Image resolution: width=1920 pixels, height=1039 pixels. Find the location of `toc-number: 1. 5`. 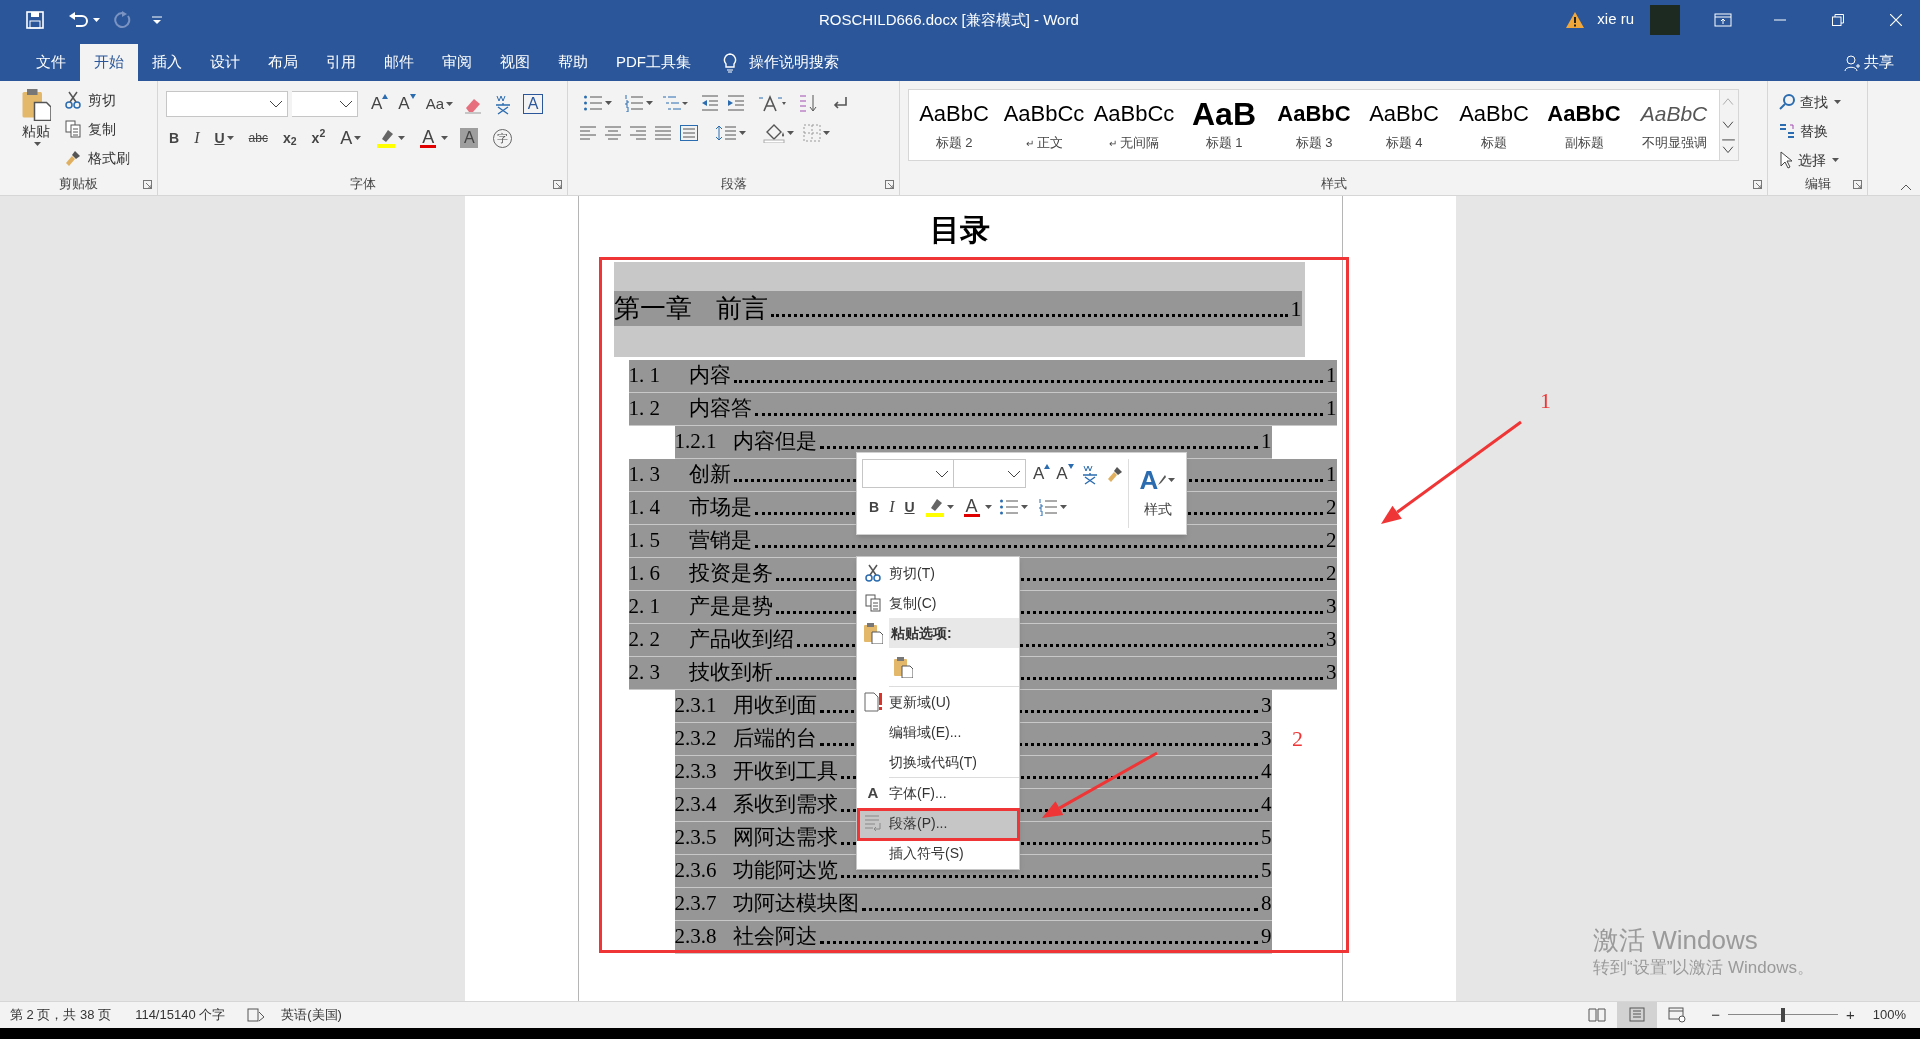

toc-number: 1. 5 is located at coordinates (644, 541).